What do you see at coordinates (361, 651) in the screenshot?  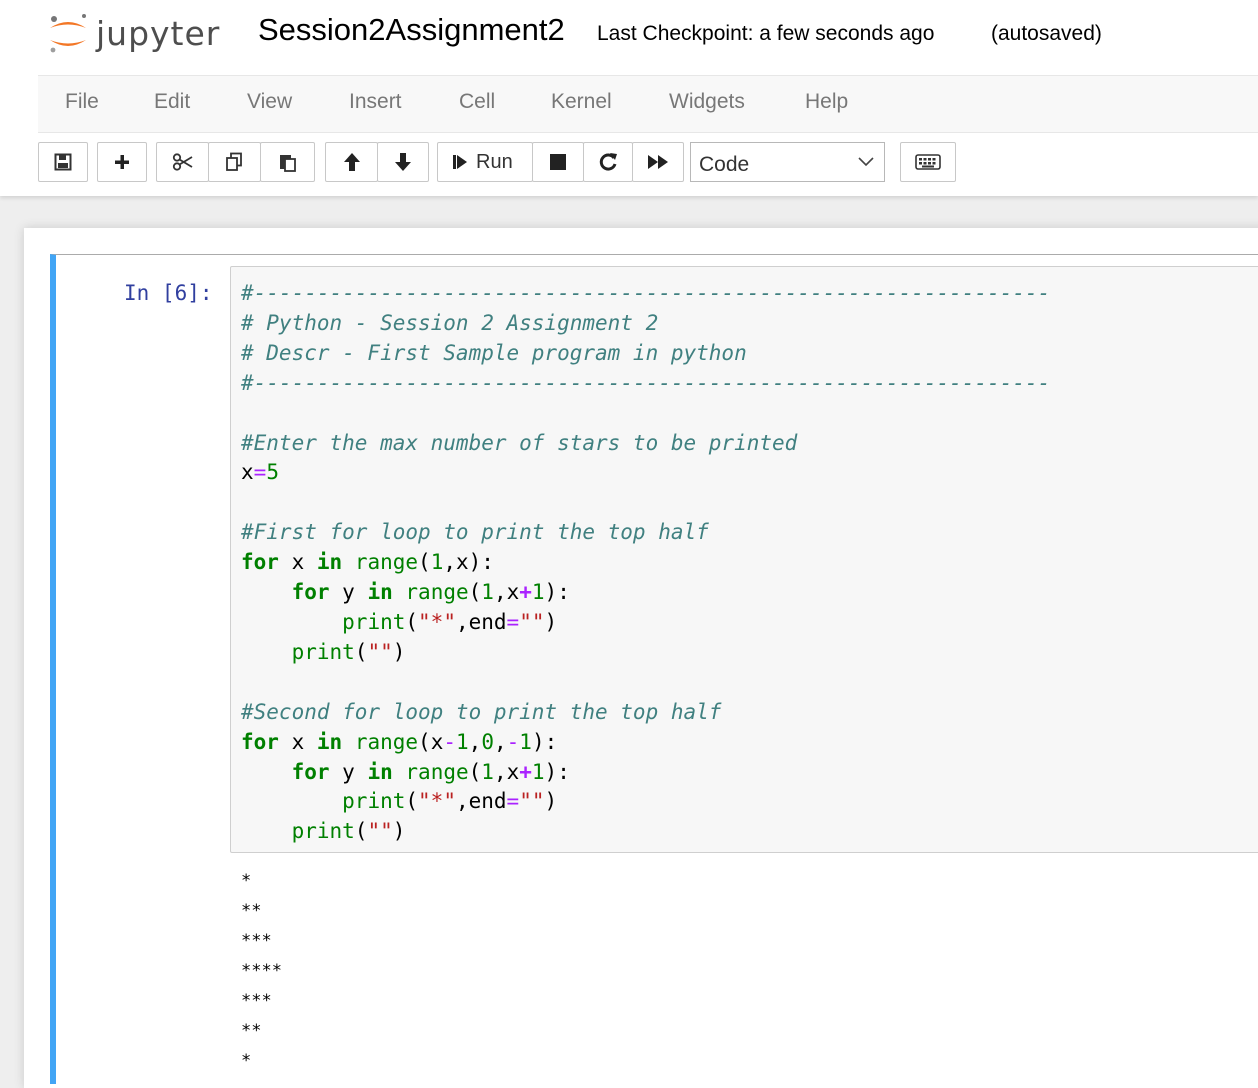 I see `code-token: (` at bounding box center [361, 651].